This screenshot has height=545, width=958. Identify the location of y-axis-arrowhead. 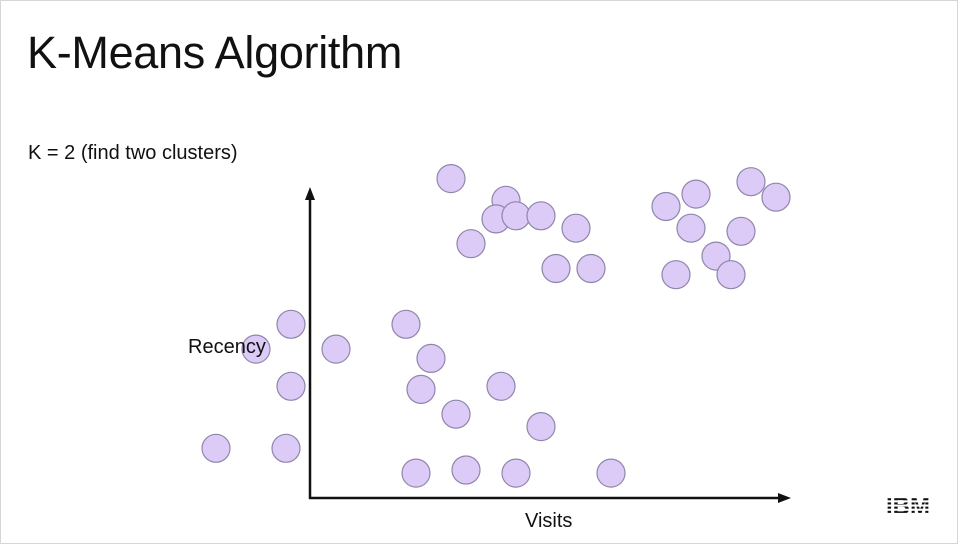
(310, 193).